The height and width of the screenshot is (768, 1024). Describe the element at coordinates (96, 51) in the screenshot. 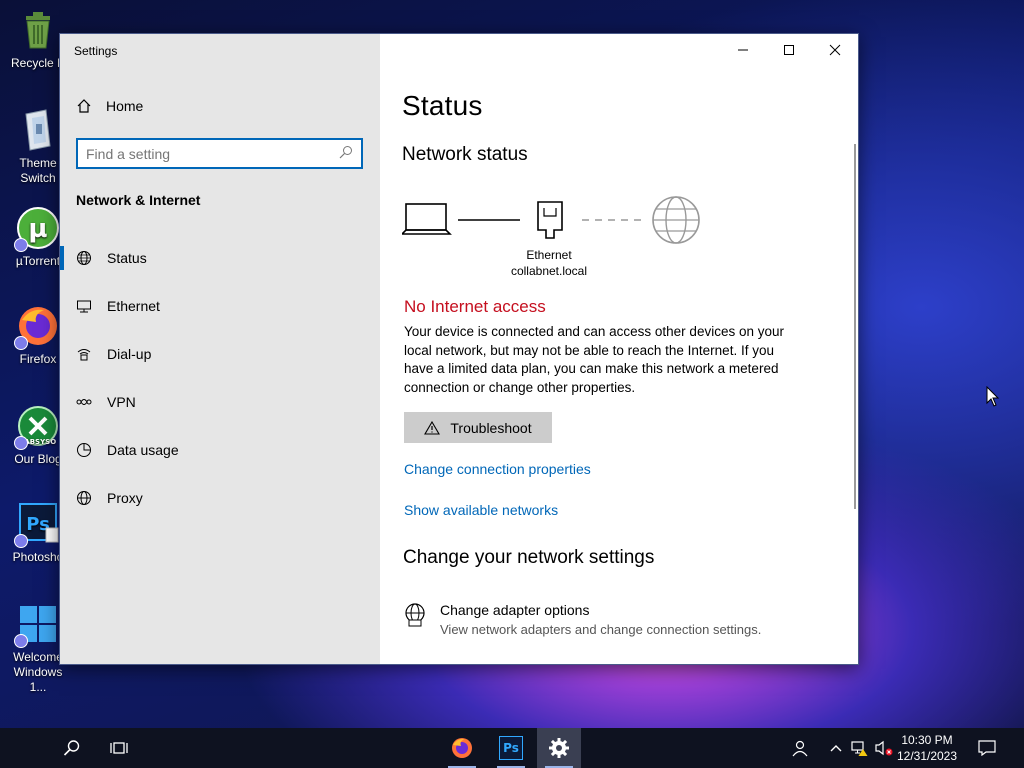

I see `window-title: Settings` at that location.